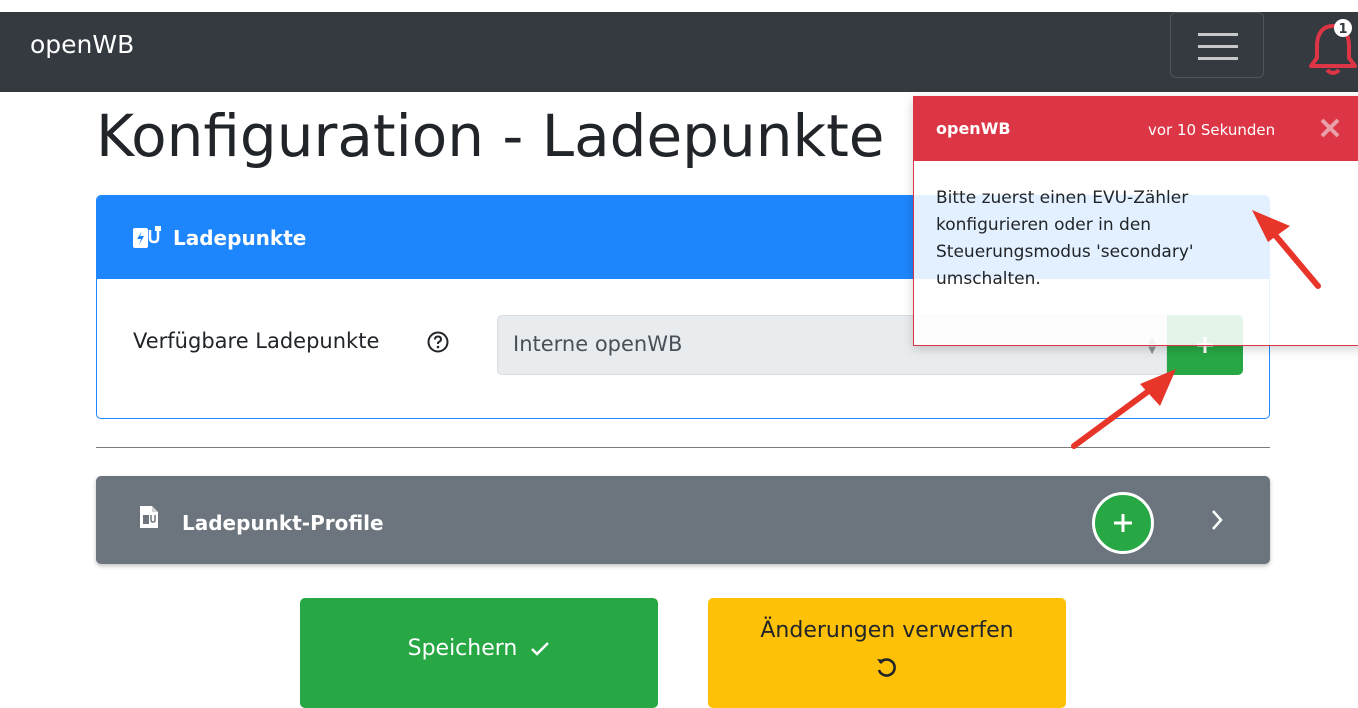 This screenshot has height=708, width=1358. What do you see at coordinates (240, 238) in the screenshot?
I see `ladepunkte-card-title: Ladepunkte` at bounding box center [240, 238].